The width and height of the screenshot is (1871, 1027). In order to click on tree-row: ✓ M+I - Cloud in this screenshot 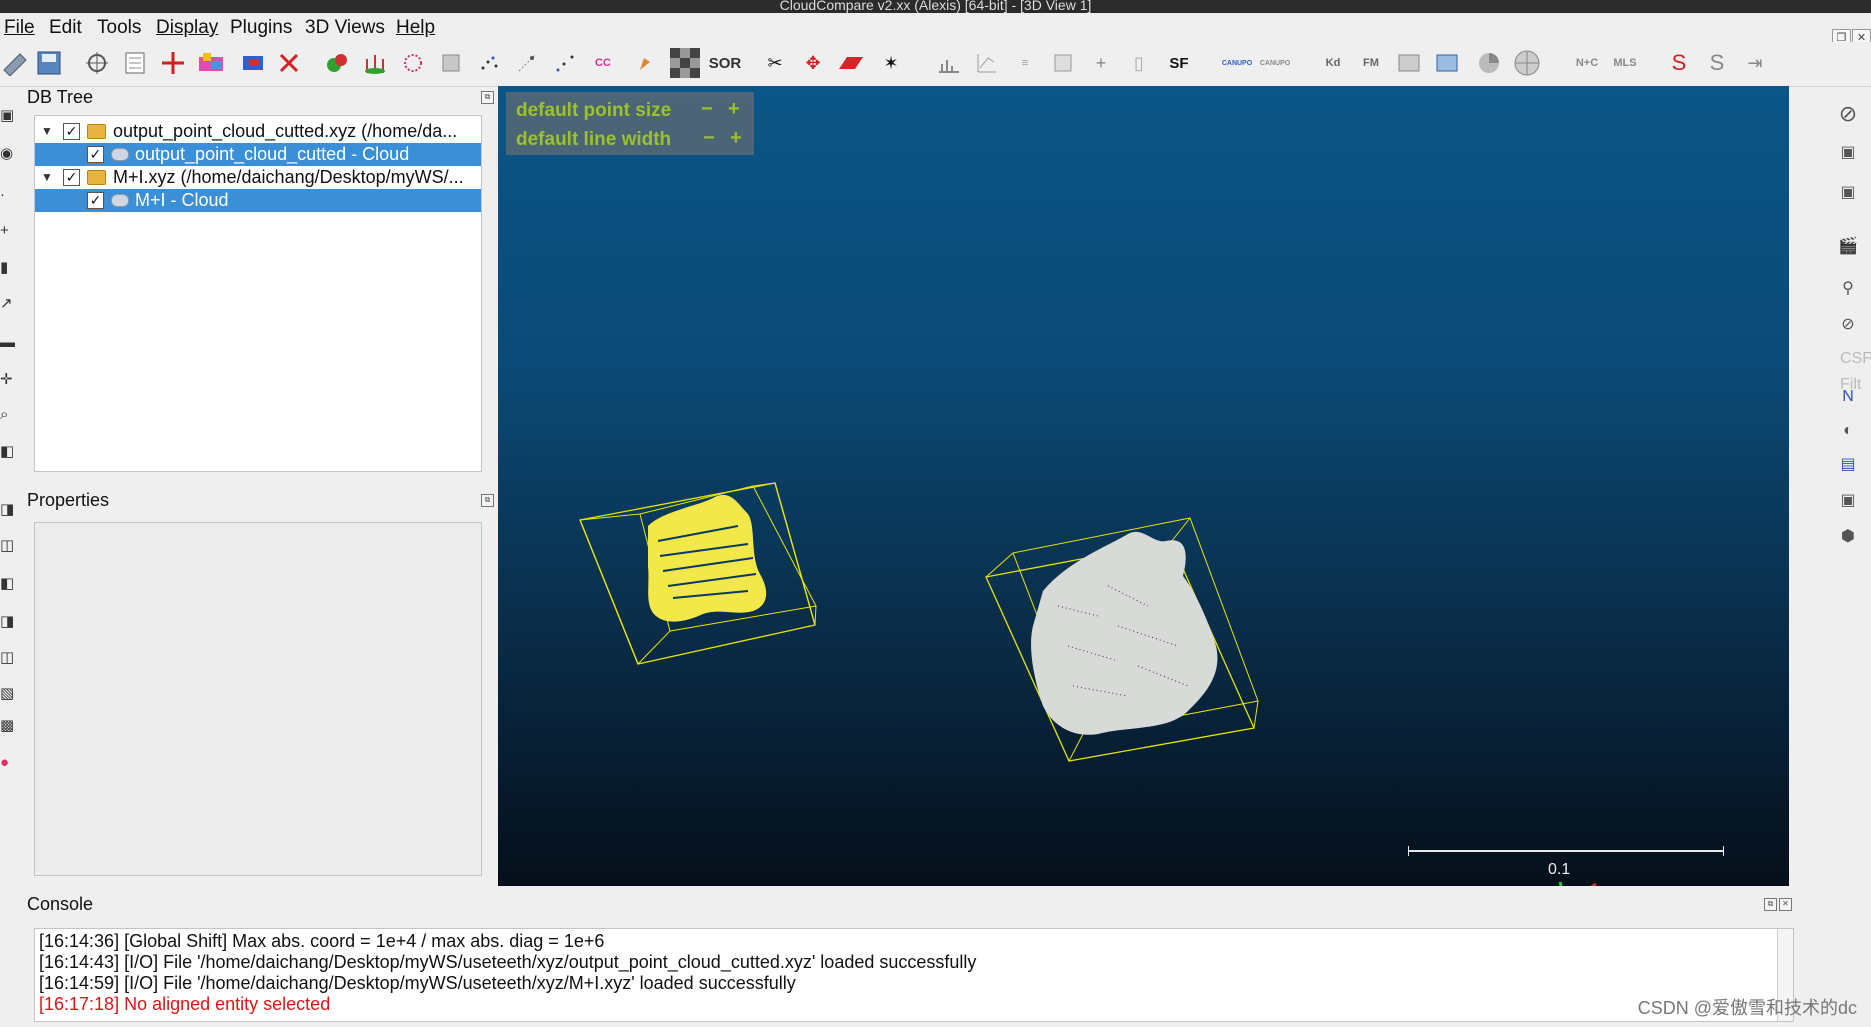, I will do `click(258, 200)`.